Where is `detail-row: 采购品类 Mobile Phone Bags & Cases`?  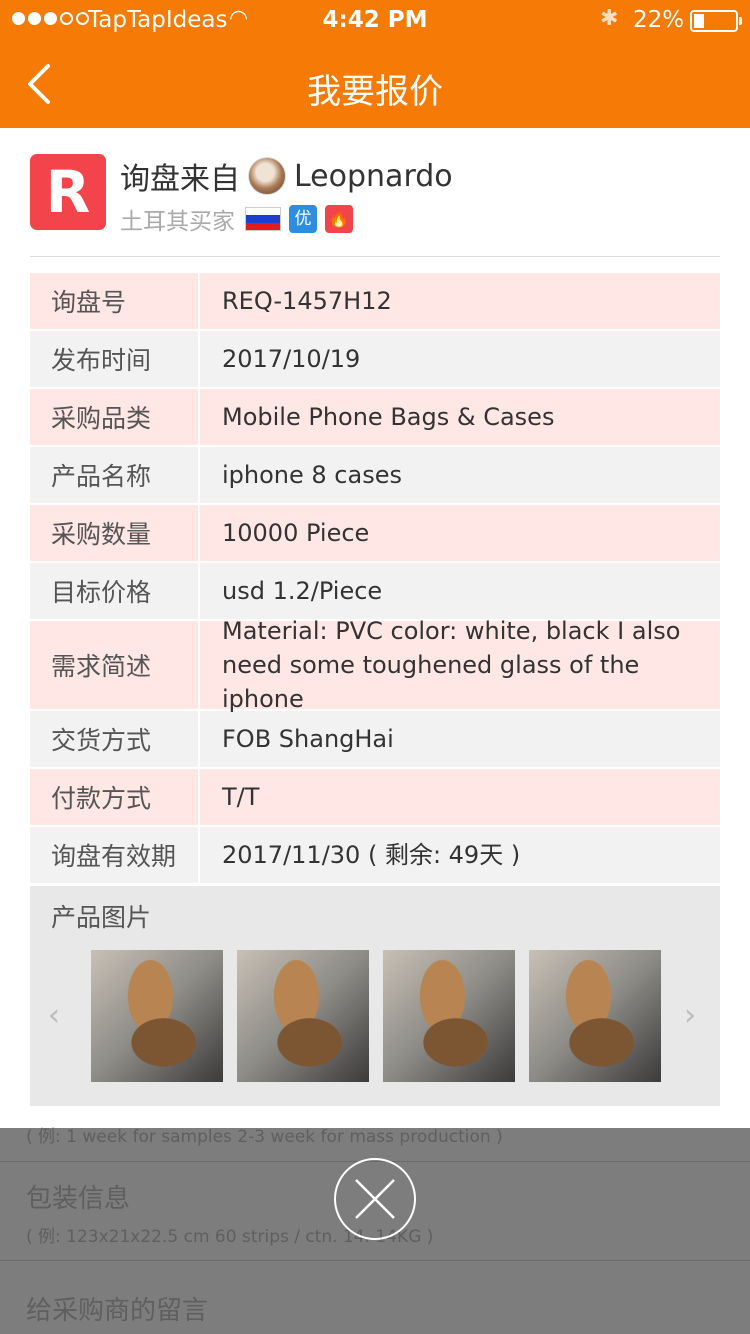 detail-row: 采购品类 Mobile Phone Bags & Cases is located at coordinates (375, 418).